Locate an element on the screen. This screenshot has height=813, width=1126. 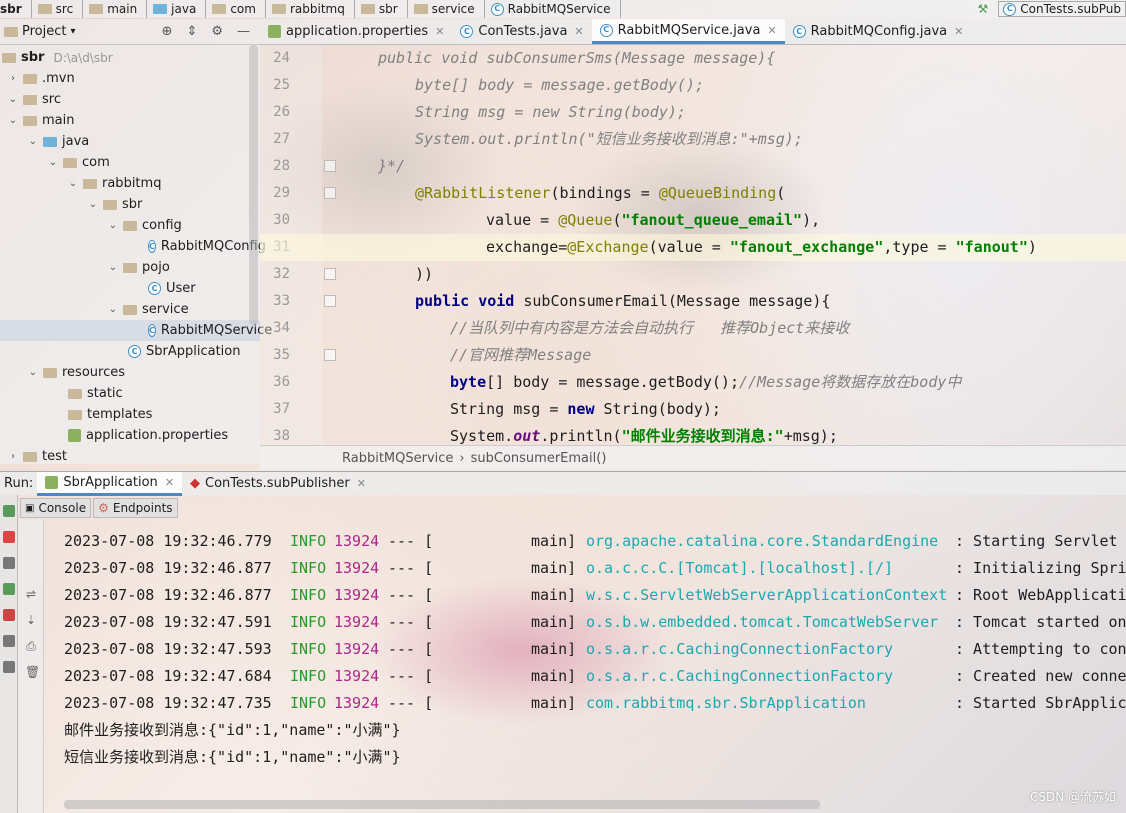
tree-item-templates: templates is located at coordinates (130, 414).